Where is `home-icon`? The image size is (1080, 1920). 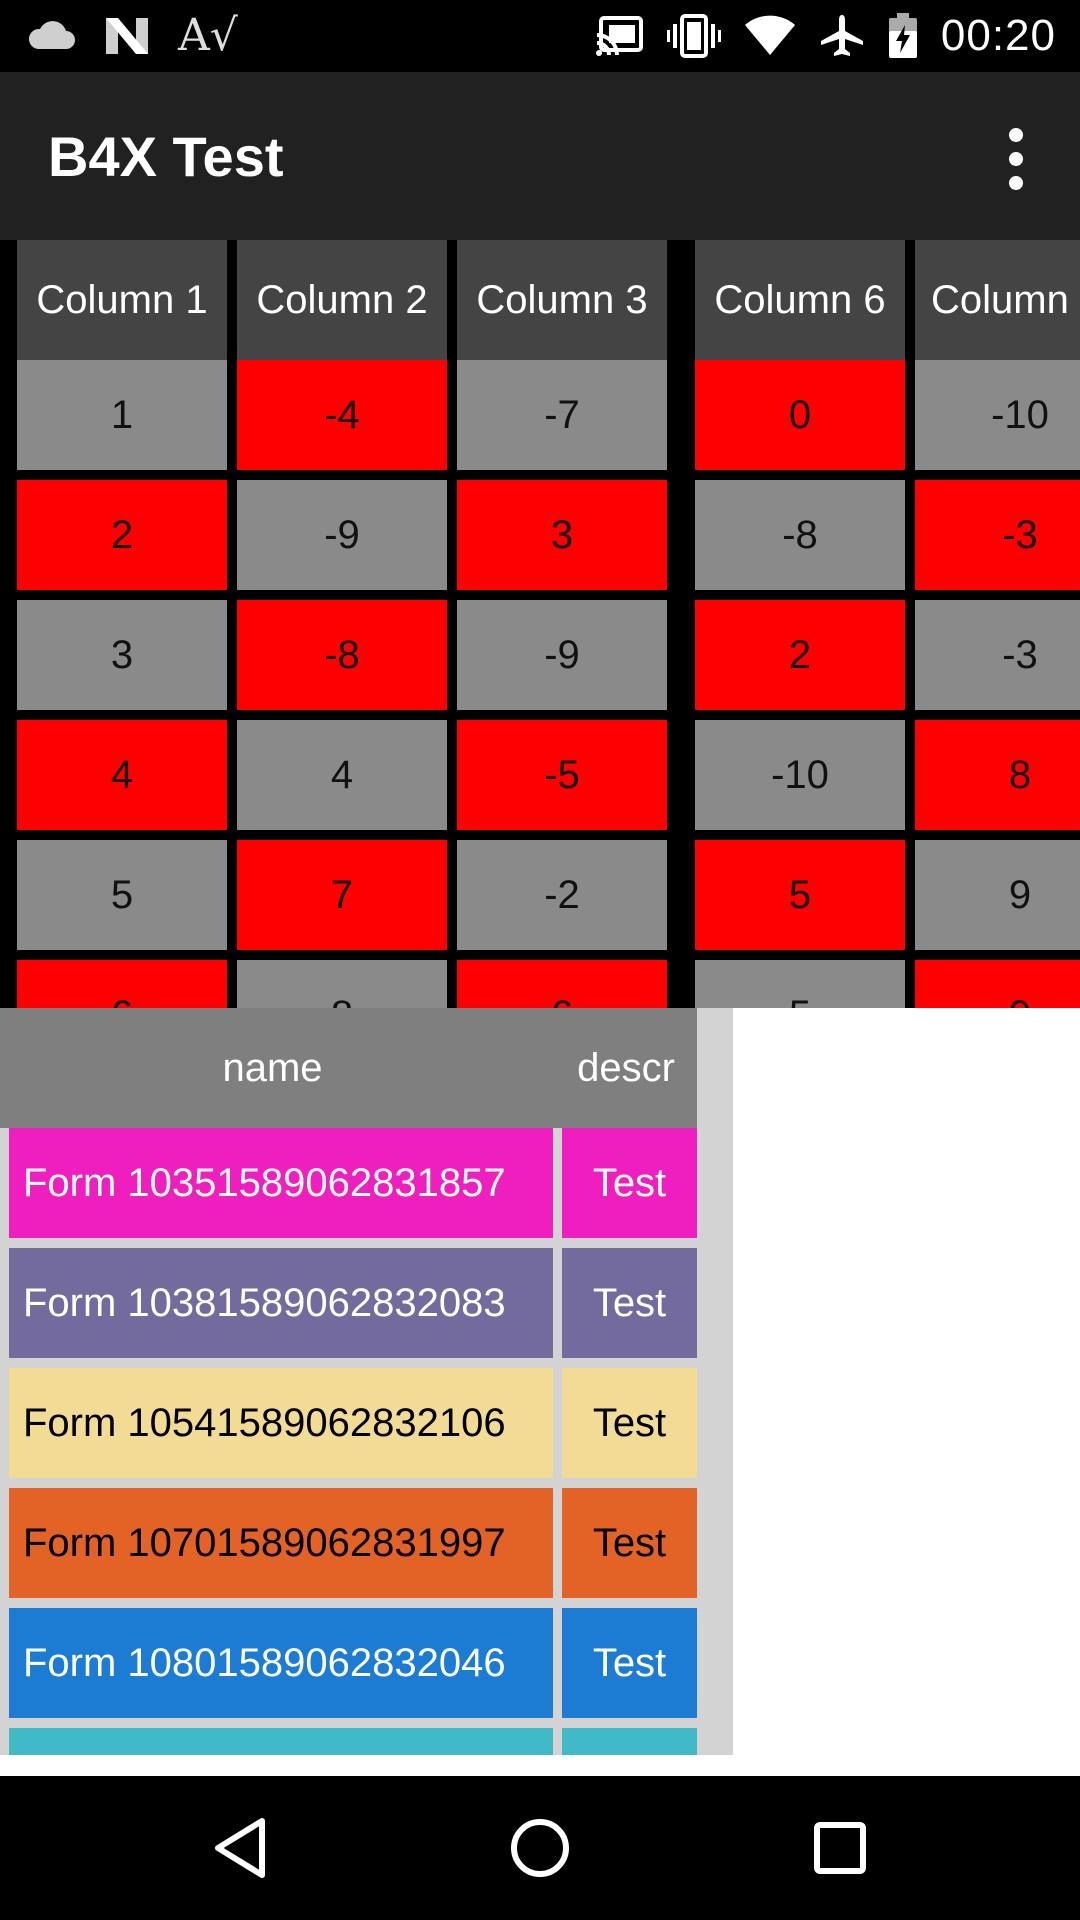 home-icon is located at coordinates (540, 1848).